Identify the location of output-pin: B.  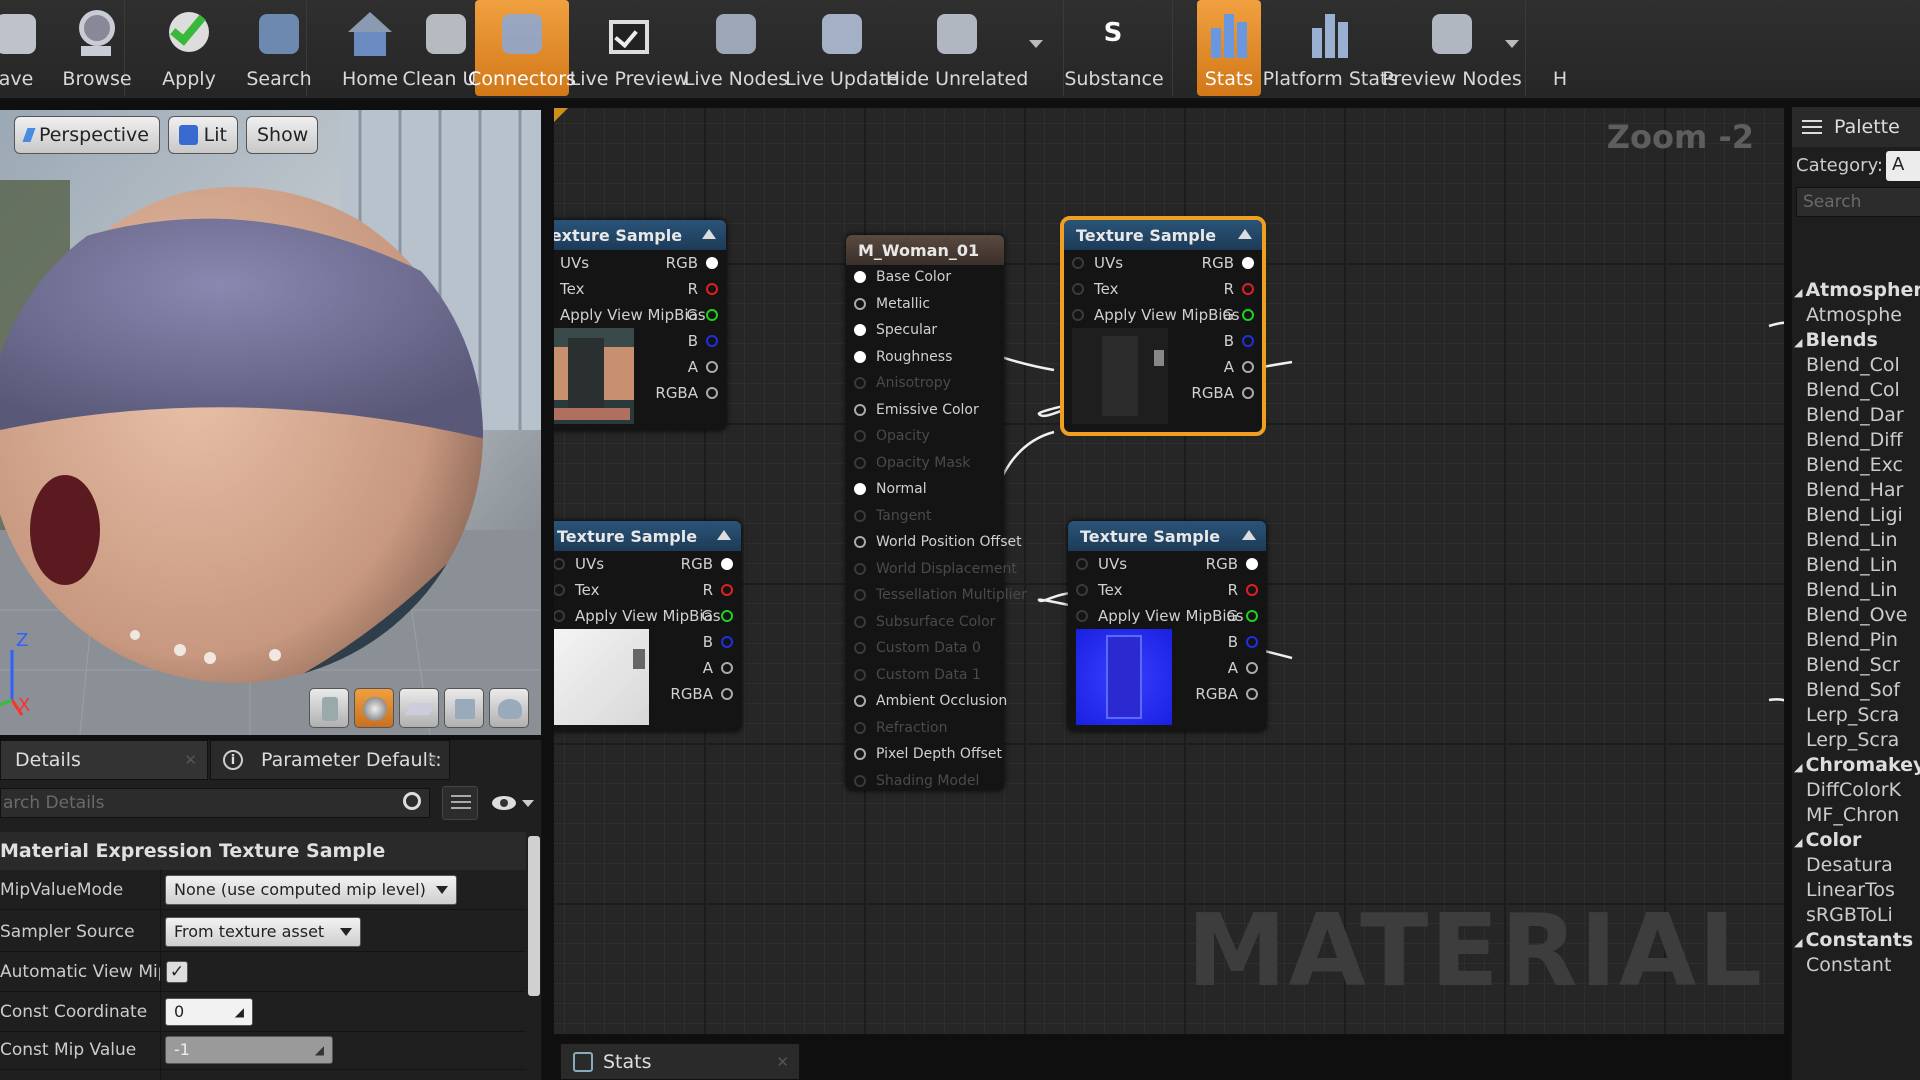
(703, 341).